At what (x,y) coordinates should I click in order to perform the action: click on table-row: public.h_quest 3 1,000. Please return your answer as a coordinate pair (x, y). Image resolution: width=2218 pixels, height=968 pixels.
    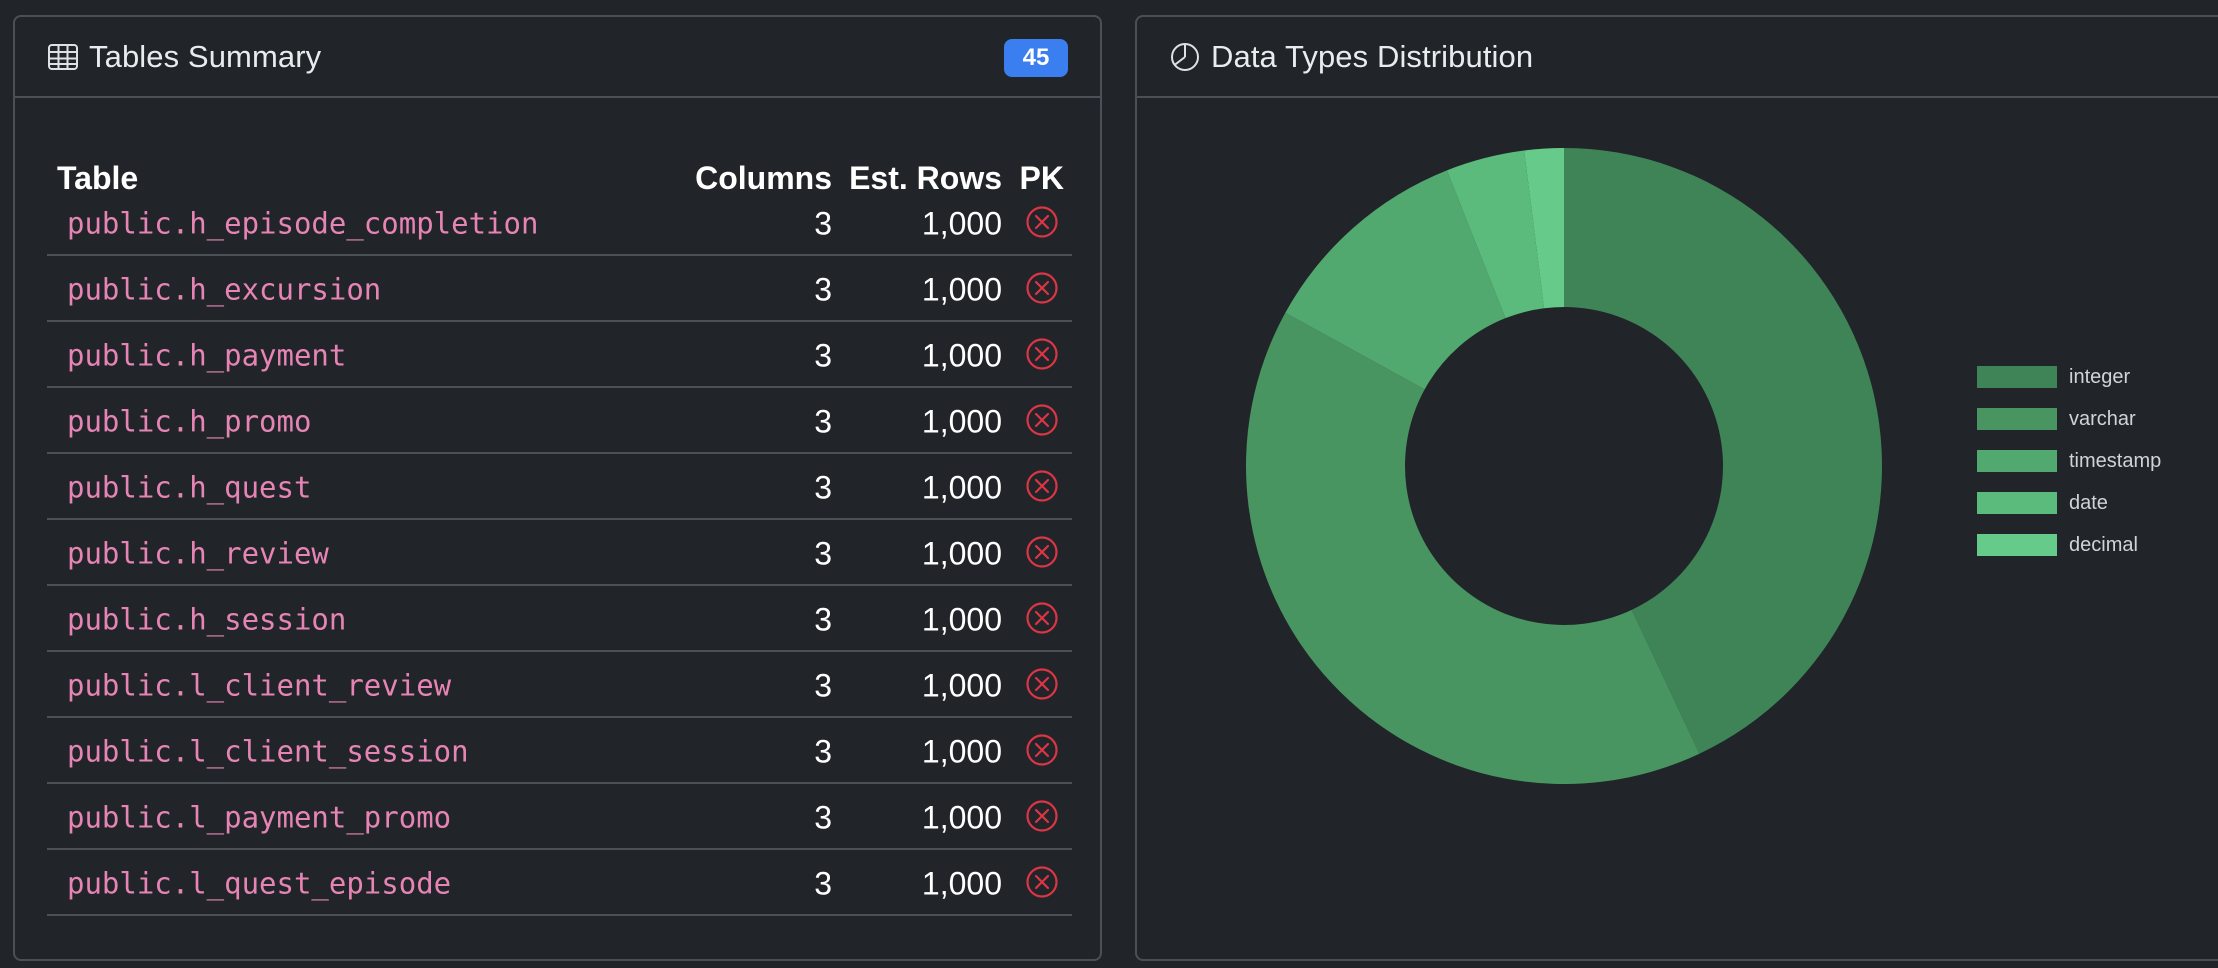
    Looking at the image, I should click on (559, 487).